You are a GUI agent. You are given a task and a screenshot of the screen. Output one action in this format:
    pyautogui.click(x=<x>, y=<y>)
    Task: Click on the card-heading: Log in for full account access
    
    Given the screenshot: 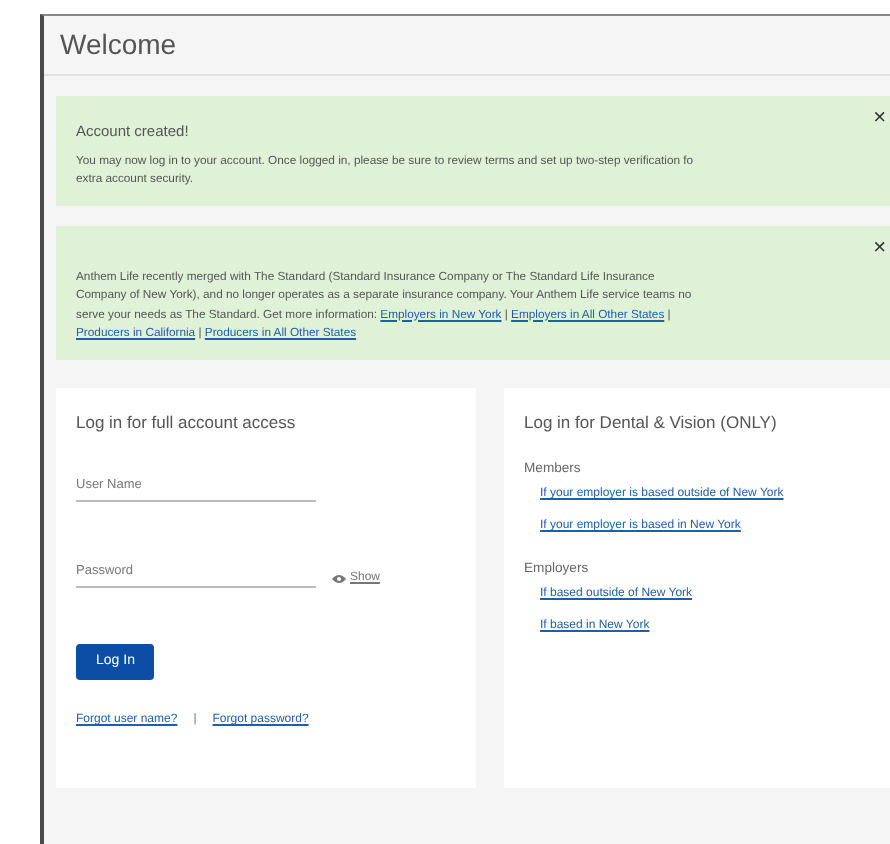 What is the action you would take?
    pyautogui.click(x=187, y=422)
    